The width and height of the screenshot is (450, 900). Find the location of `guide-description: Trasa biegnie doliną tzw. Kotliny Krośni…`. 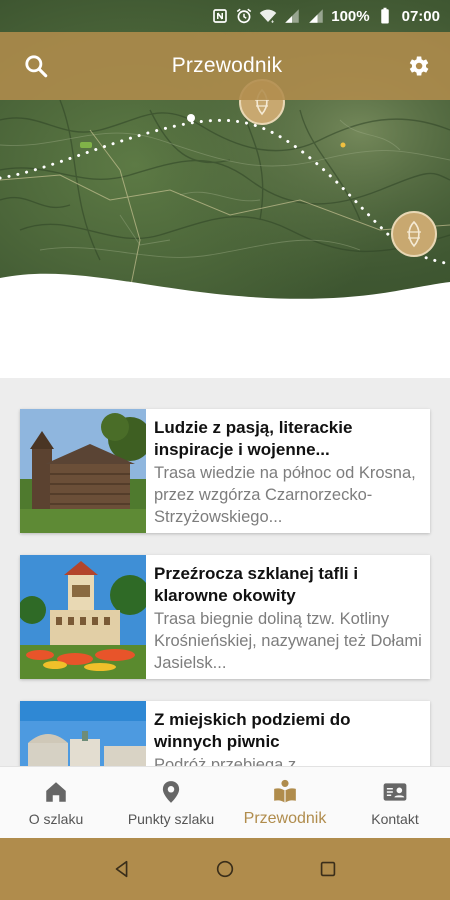

guide-description: Trasa biegnie doliną tzw. Kotliny Krośni… is located at coordinates (288, 641).